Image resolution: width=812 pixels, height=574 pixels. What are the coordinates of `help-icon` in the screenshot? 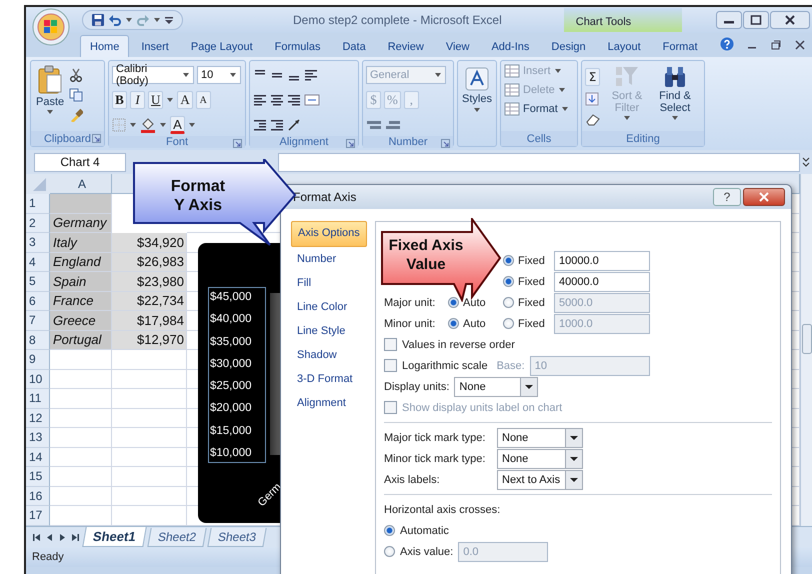 It's located at (727, 44).